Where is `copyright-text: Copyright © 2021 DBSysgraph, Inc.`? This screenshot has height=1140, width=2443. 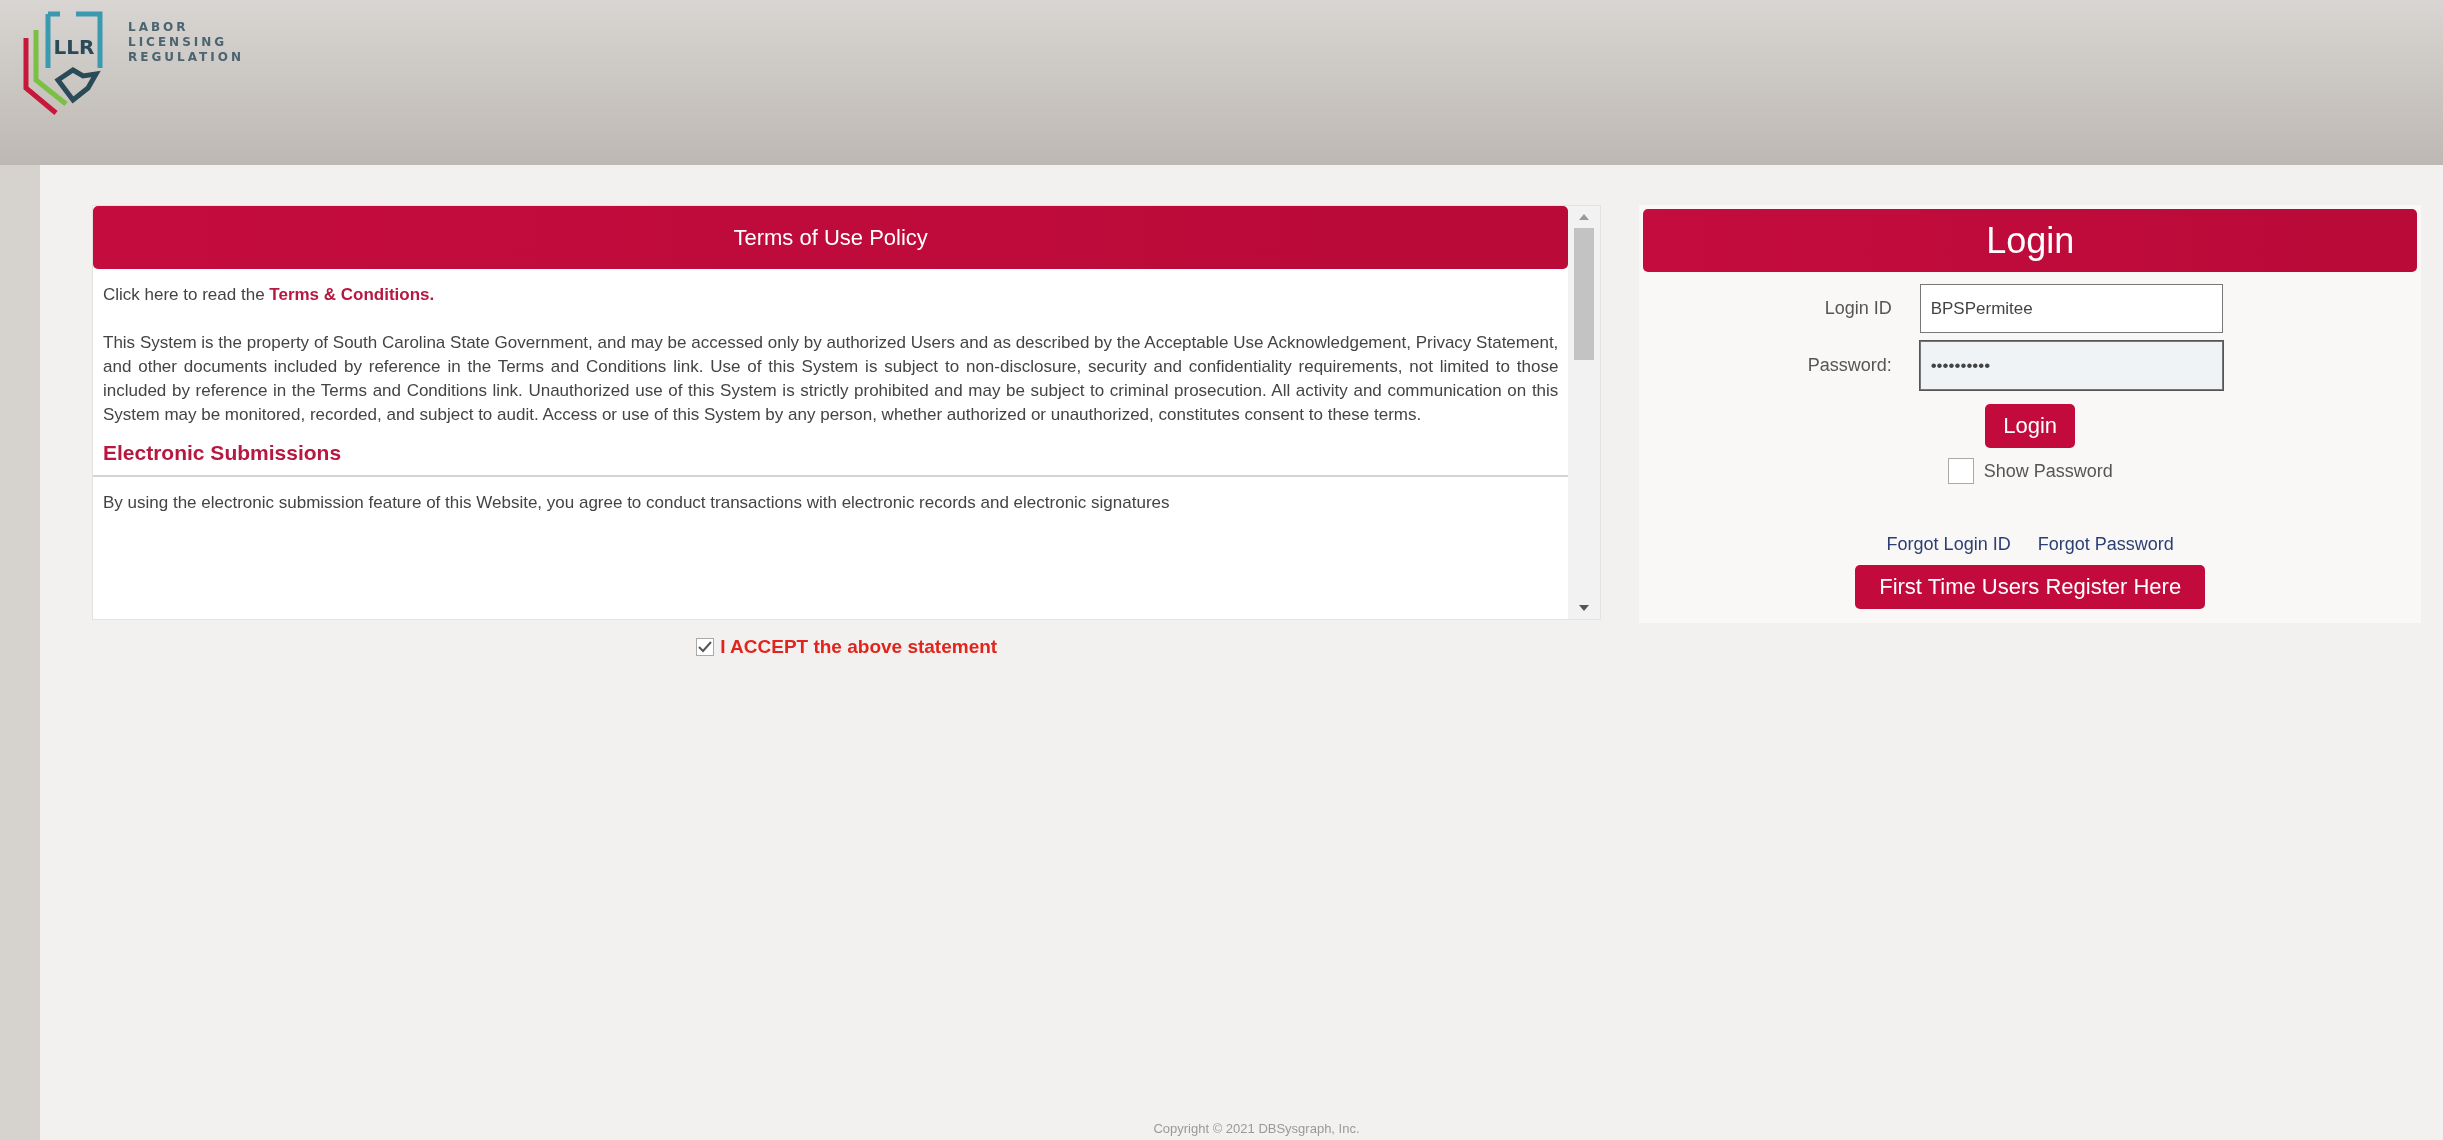
copyright-text: Copyright © 2021 DBSysgraph, Inc. is located at coordinates (1256, 1128).